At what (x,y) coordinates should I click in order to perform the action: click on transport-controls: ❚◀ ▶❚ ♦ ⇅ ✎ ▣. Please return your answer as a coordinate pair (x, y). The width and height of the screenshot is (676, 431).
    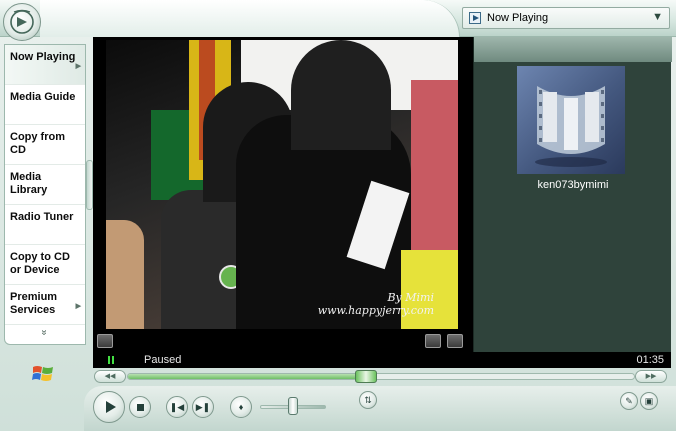
    Looking at the image, I should click on (380, 408).